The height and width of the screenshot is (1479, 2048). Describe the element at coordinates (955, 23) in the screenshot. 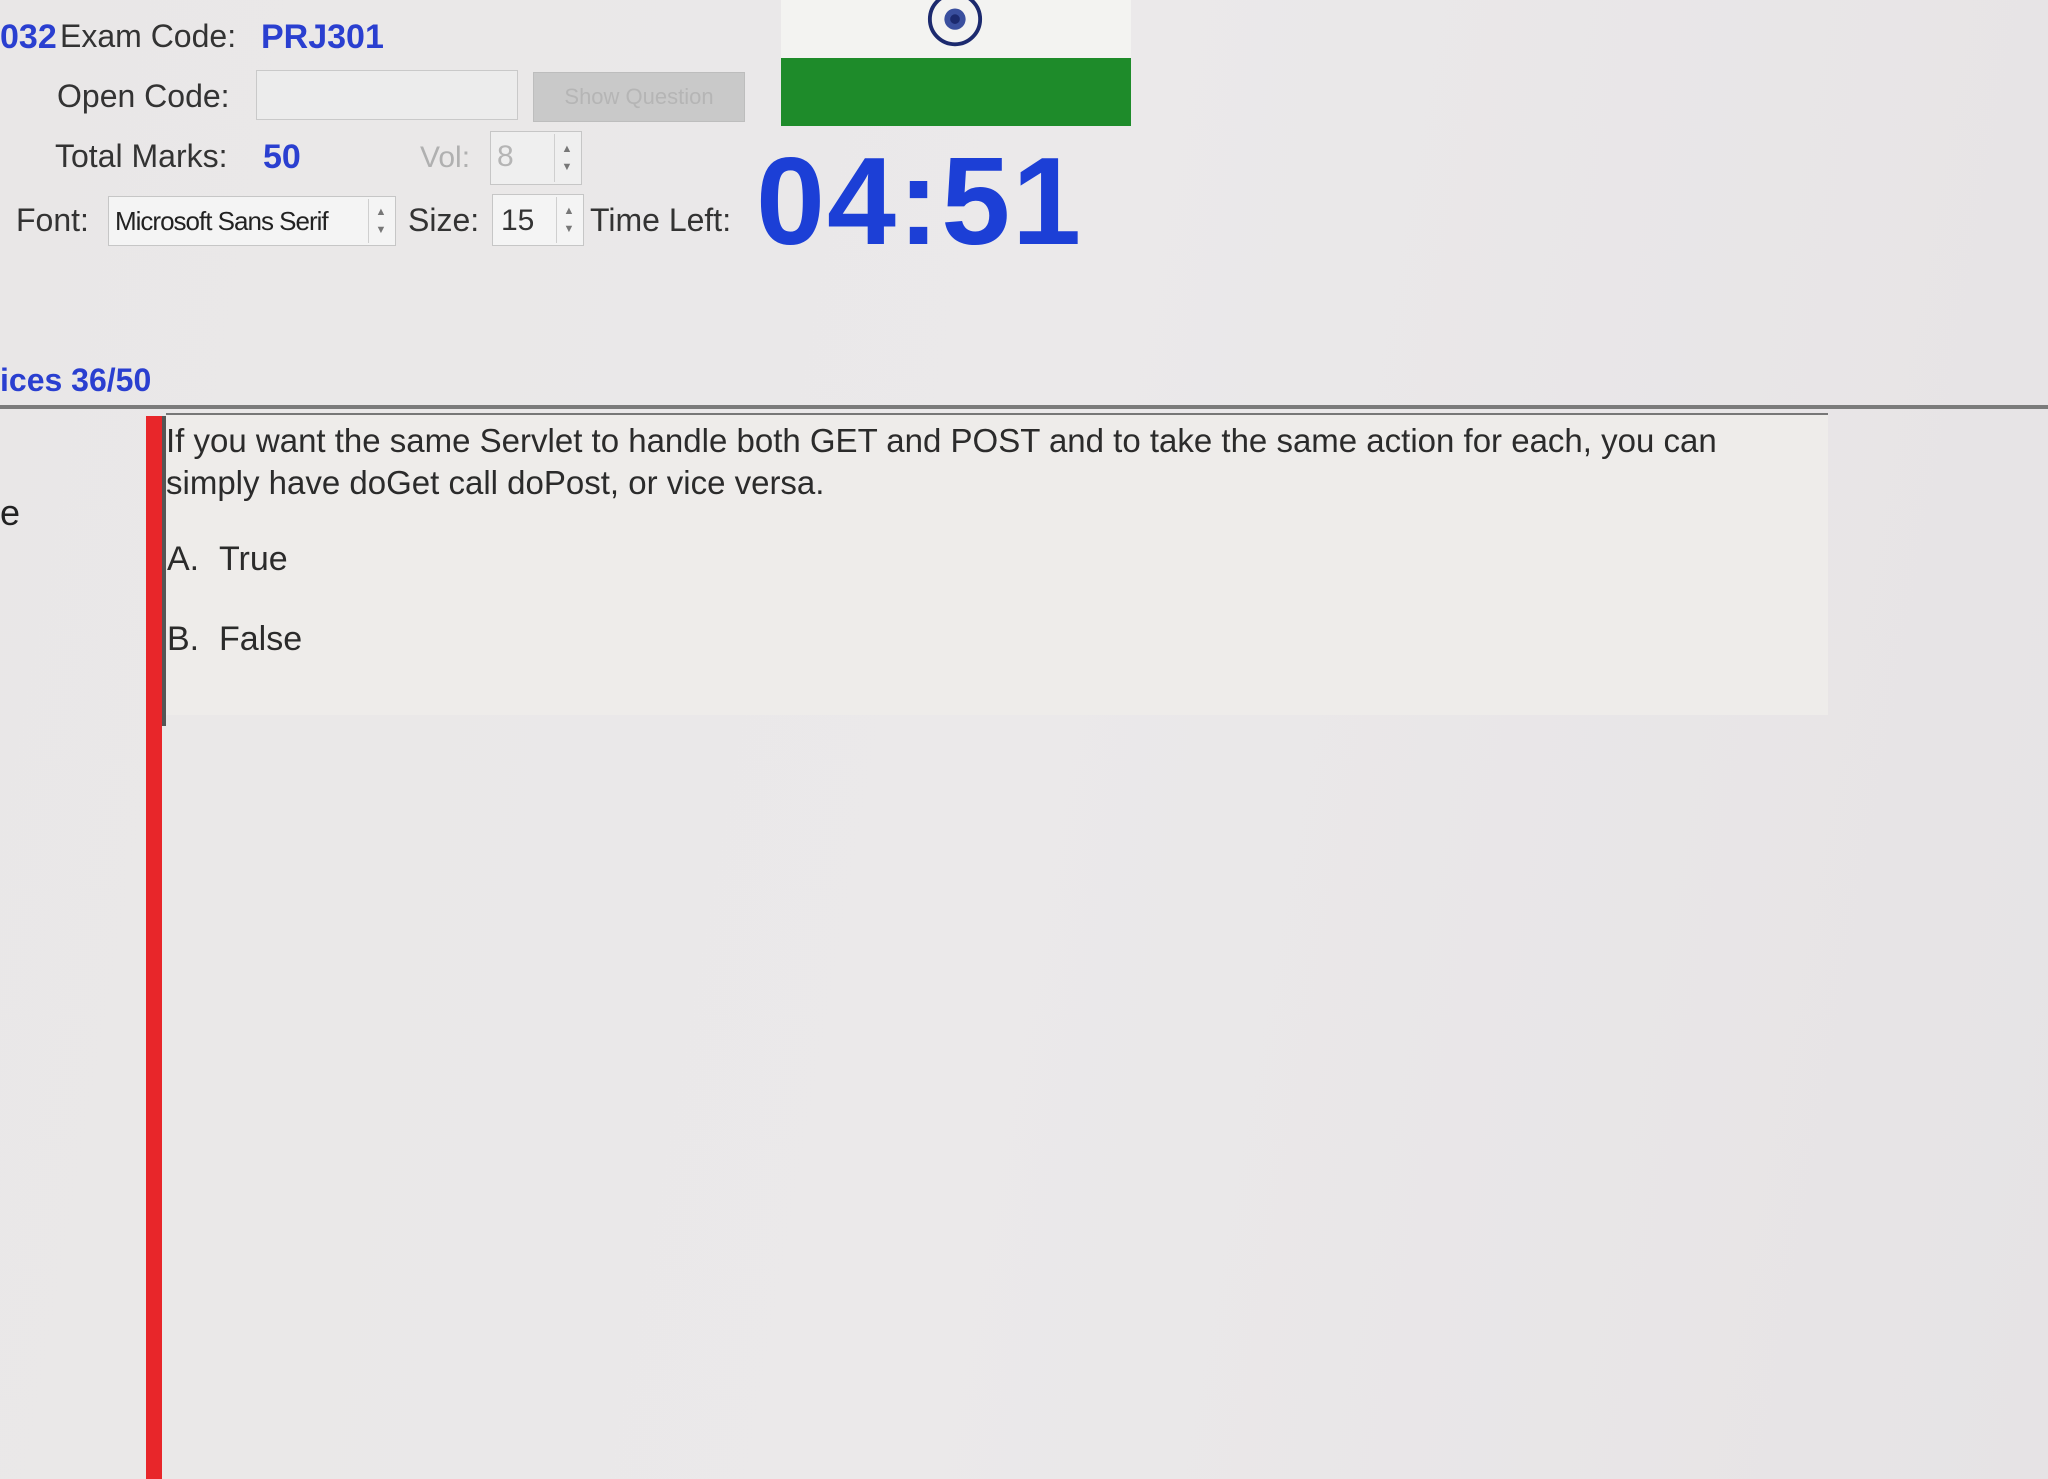

I see `ashoka-chakra-icon` at that location.